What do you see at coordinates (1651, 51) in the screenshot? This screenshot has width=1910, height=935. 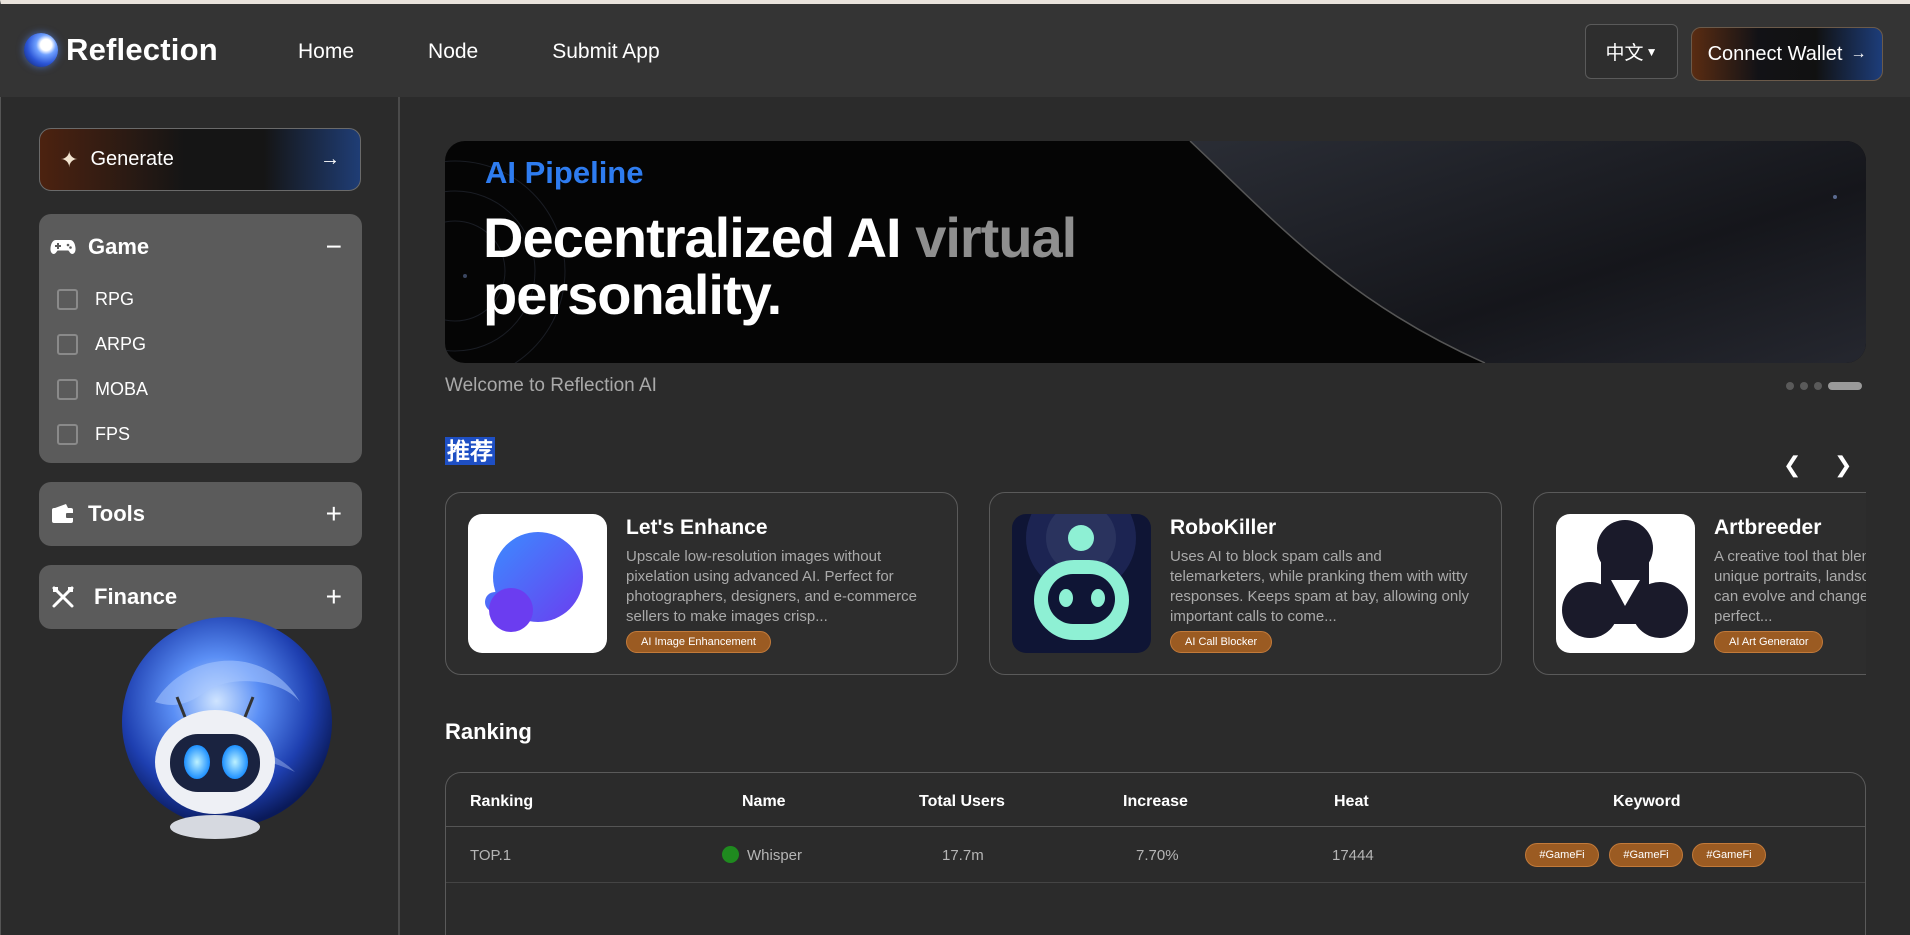 I see `caret-down-icon: ▼` at bounding box center [1651, 51].